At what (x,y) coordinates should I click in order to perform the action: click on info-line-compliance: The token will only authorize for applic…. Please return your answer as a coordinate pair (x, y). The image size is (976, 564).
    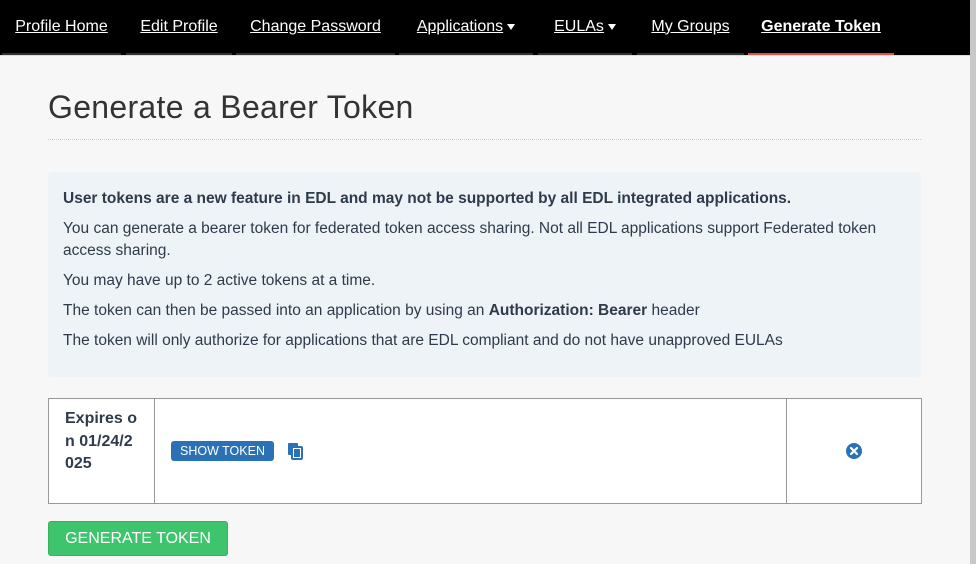
    Looking at the image, I should click on (423, 340).